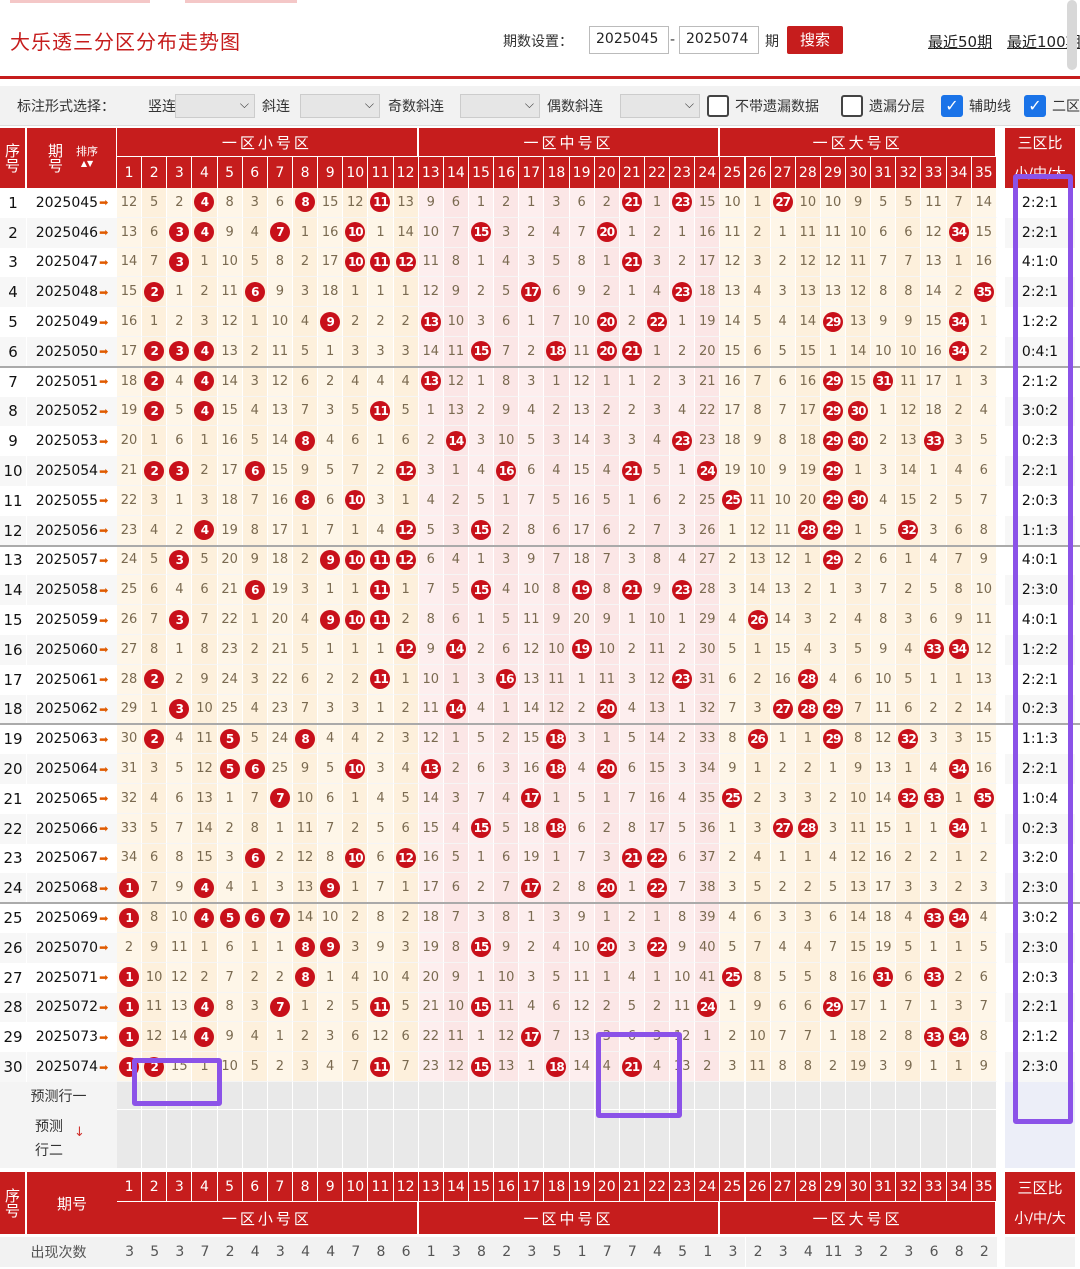 Image resolution: width=1080 pixels, height=1269 pixels. I want to click on start-issue-input: 2025045, so click(629, 40).